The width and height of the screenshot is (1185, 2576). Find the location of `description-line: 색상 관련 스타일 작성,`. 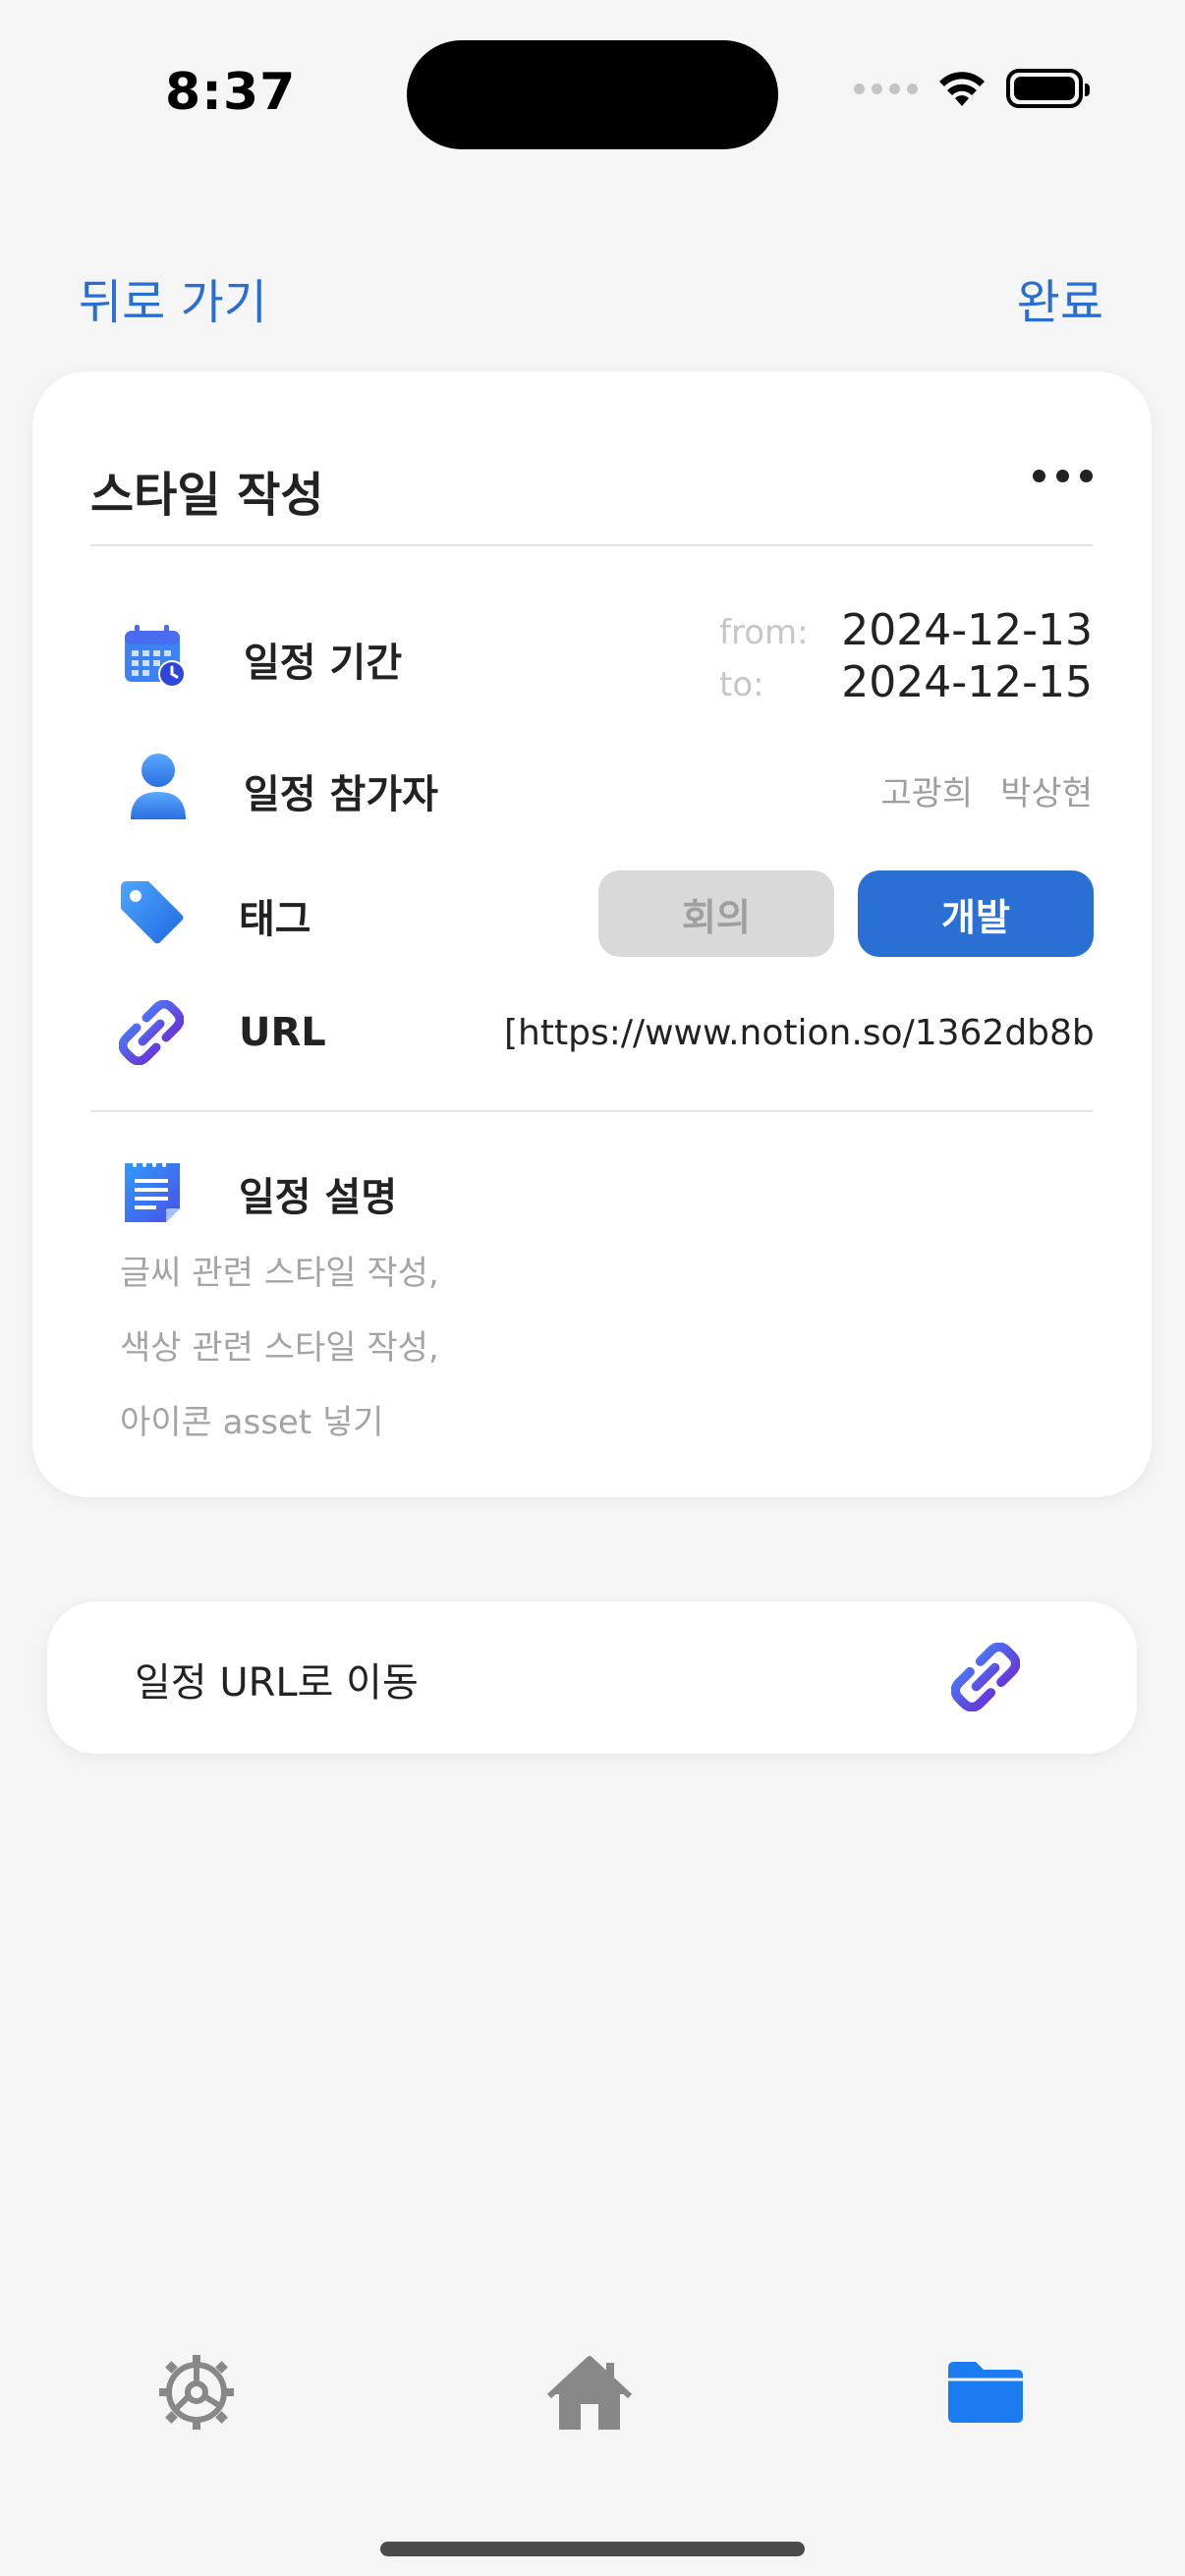

description-line: 색상 관련 스타일 작성, is located at coordinates (280, 1348).